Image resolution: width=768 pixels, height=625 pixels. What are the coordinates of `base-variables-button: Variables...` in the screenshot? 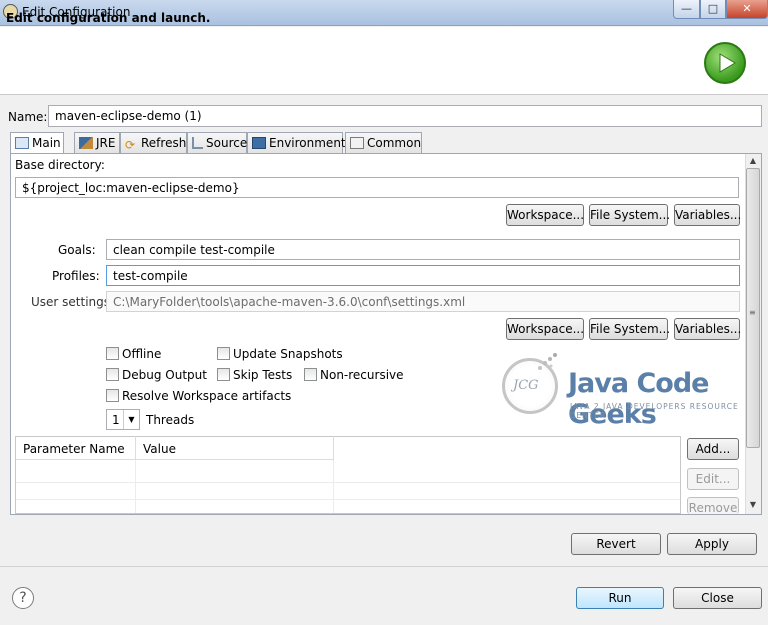 It's located at (707, 215).